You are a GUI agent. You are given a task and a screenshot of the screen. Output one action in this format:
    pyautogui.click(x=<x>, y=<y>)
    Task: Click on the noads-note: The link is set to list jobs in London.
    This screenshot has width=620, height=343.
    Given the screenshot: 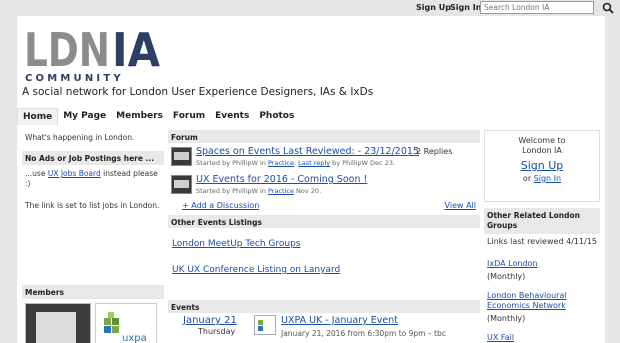 What is the action you would take?
    pyautogui.click(x=92, y=205)
    